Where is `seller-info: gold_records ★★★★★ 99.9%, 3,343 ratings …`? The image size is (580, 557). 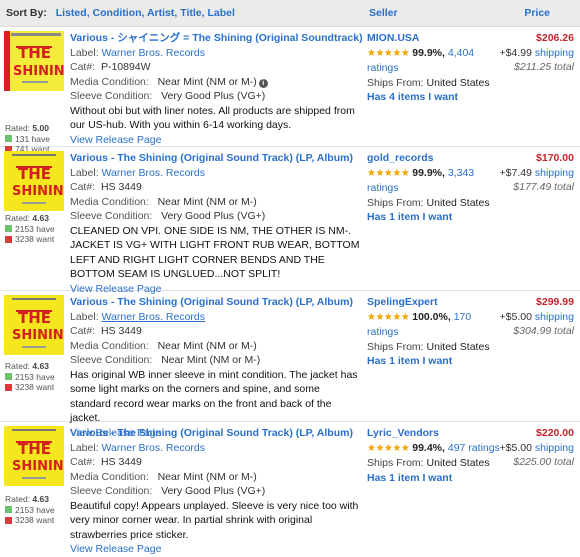
seller-info: gold_records ★★★★★ 99.9%, 3,343 ratings … is located at coordinates (434, 188).